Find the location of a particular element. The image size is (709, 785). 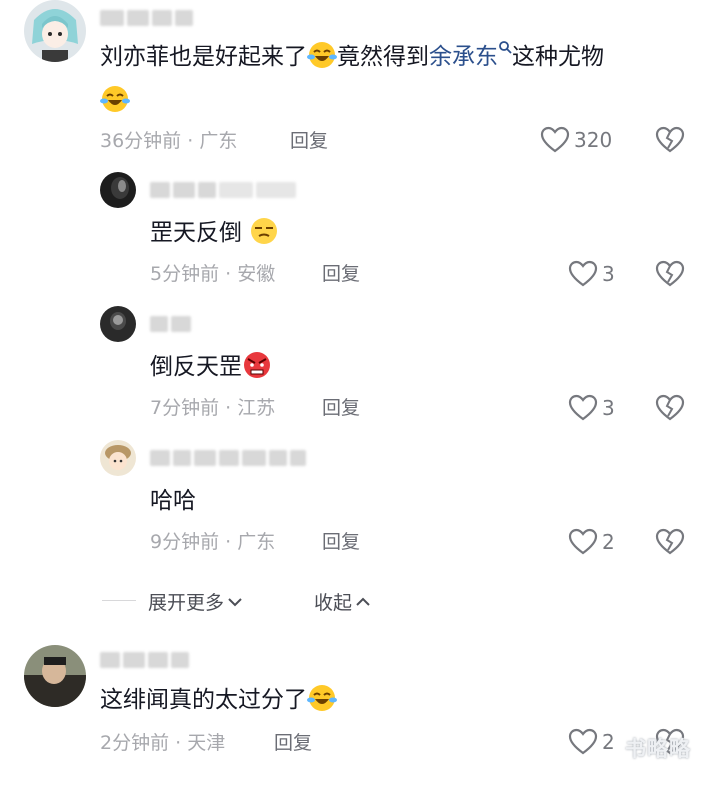

reply-meta: 5分钟前 · 安徽 is located at coordinates (213, 274).